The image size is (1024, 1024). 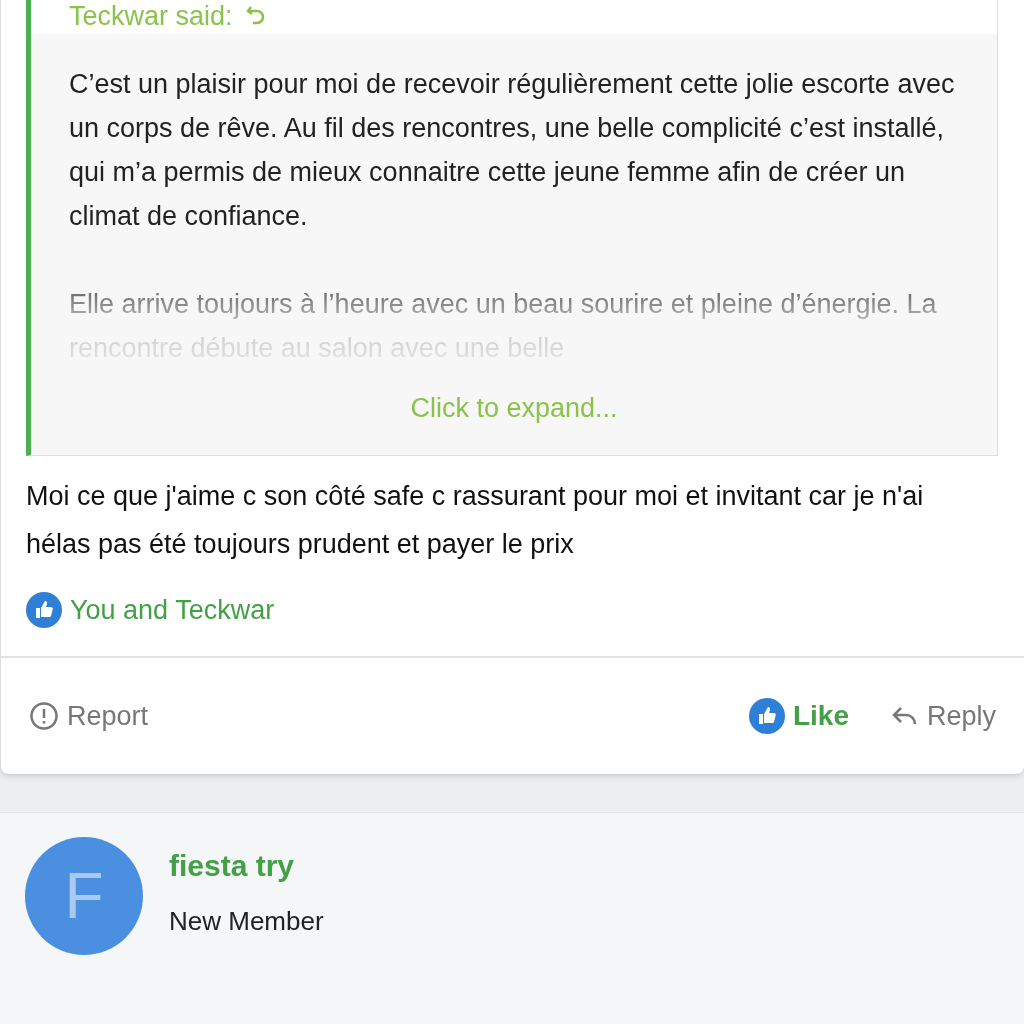 What do you see at coordinates (475, 520) in the screenshot?
I see `post-text: Moi ce que j'aime c son côté safe c rassurant pour moi et invitant car je n'ai hélas pas été toujours prudent et payer le prix` at bounding box center [475, 520].